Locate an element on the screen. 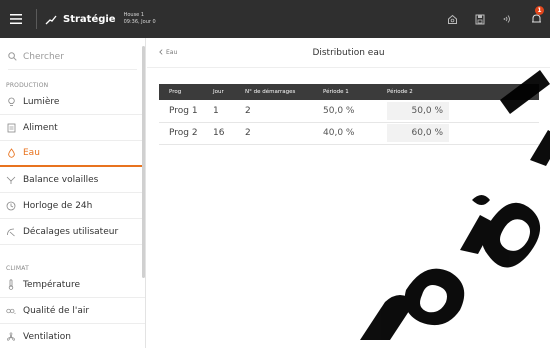  divider is located at coordinates (36, 19).